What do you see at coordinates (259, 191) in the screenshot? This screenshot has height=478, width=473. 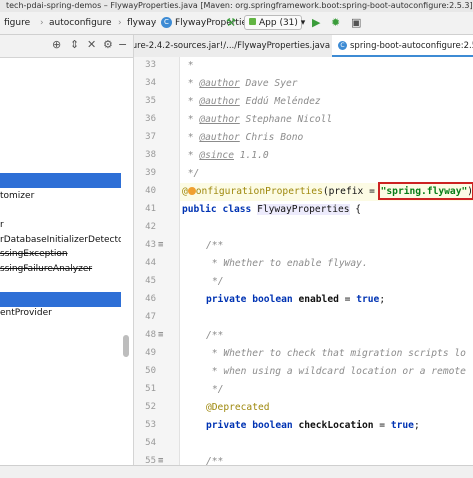 I see `annotation-name: onfigurationProperties` at bounding box center [259, 191].